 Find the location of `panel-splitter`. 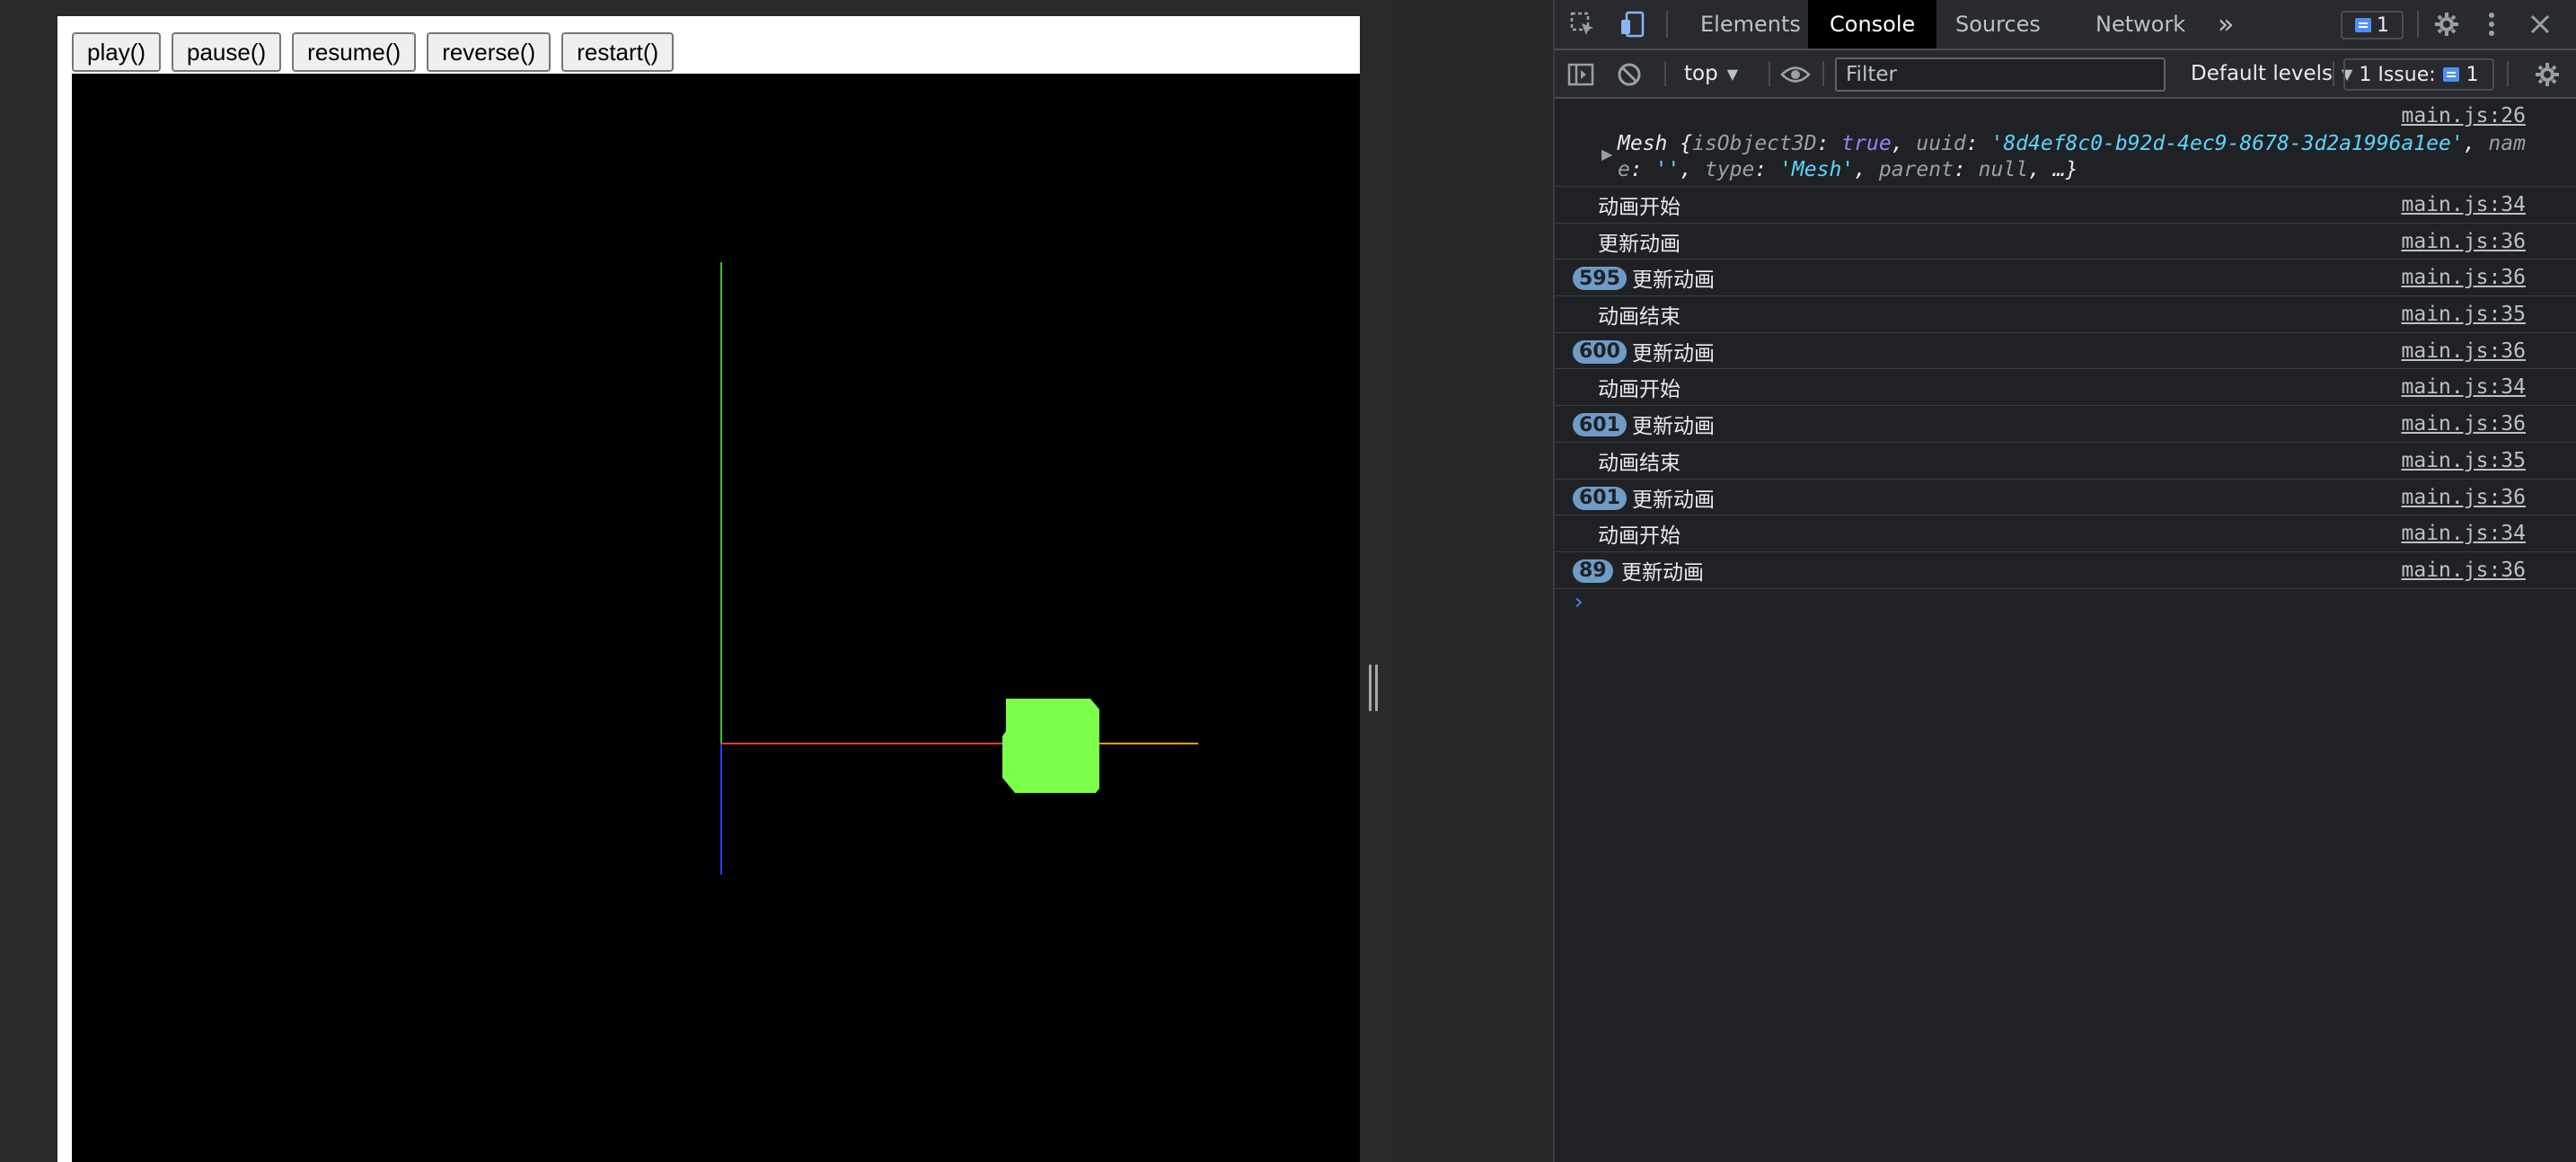

panel-splitter is located at coordinates (1473, 581).